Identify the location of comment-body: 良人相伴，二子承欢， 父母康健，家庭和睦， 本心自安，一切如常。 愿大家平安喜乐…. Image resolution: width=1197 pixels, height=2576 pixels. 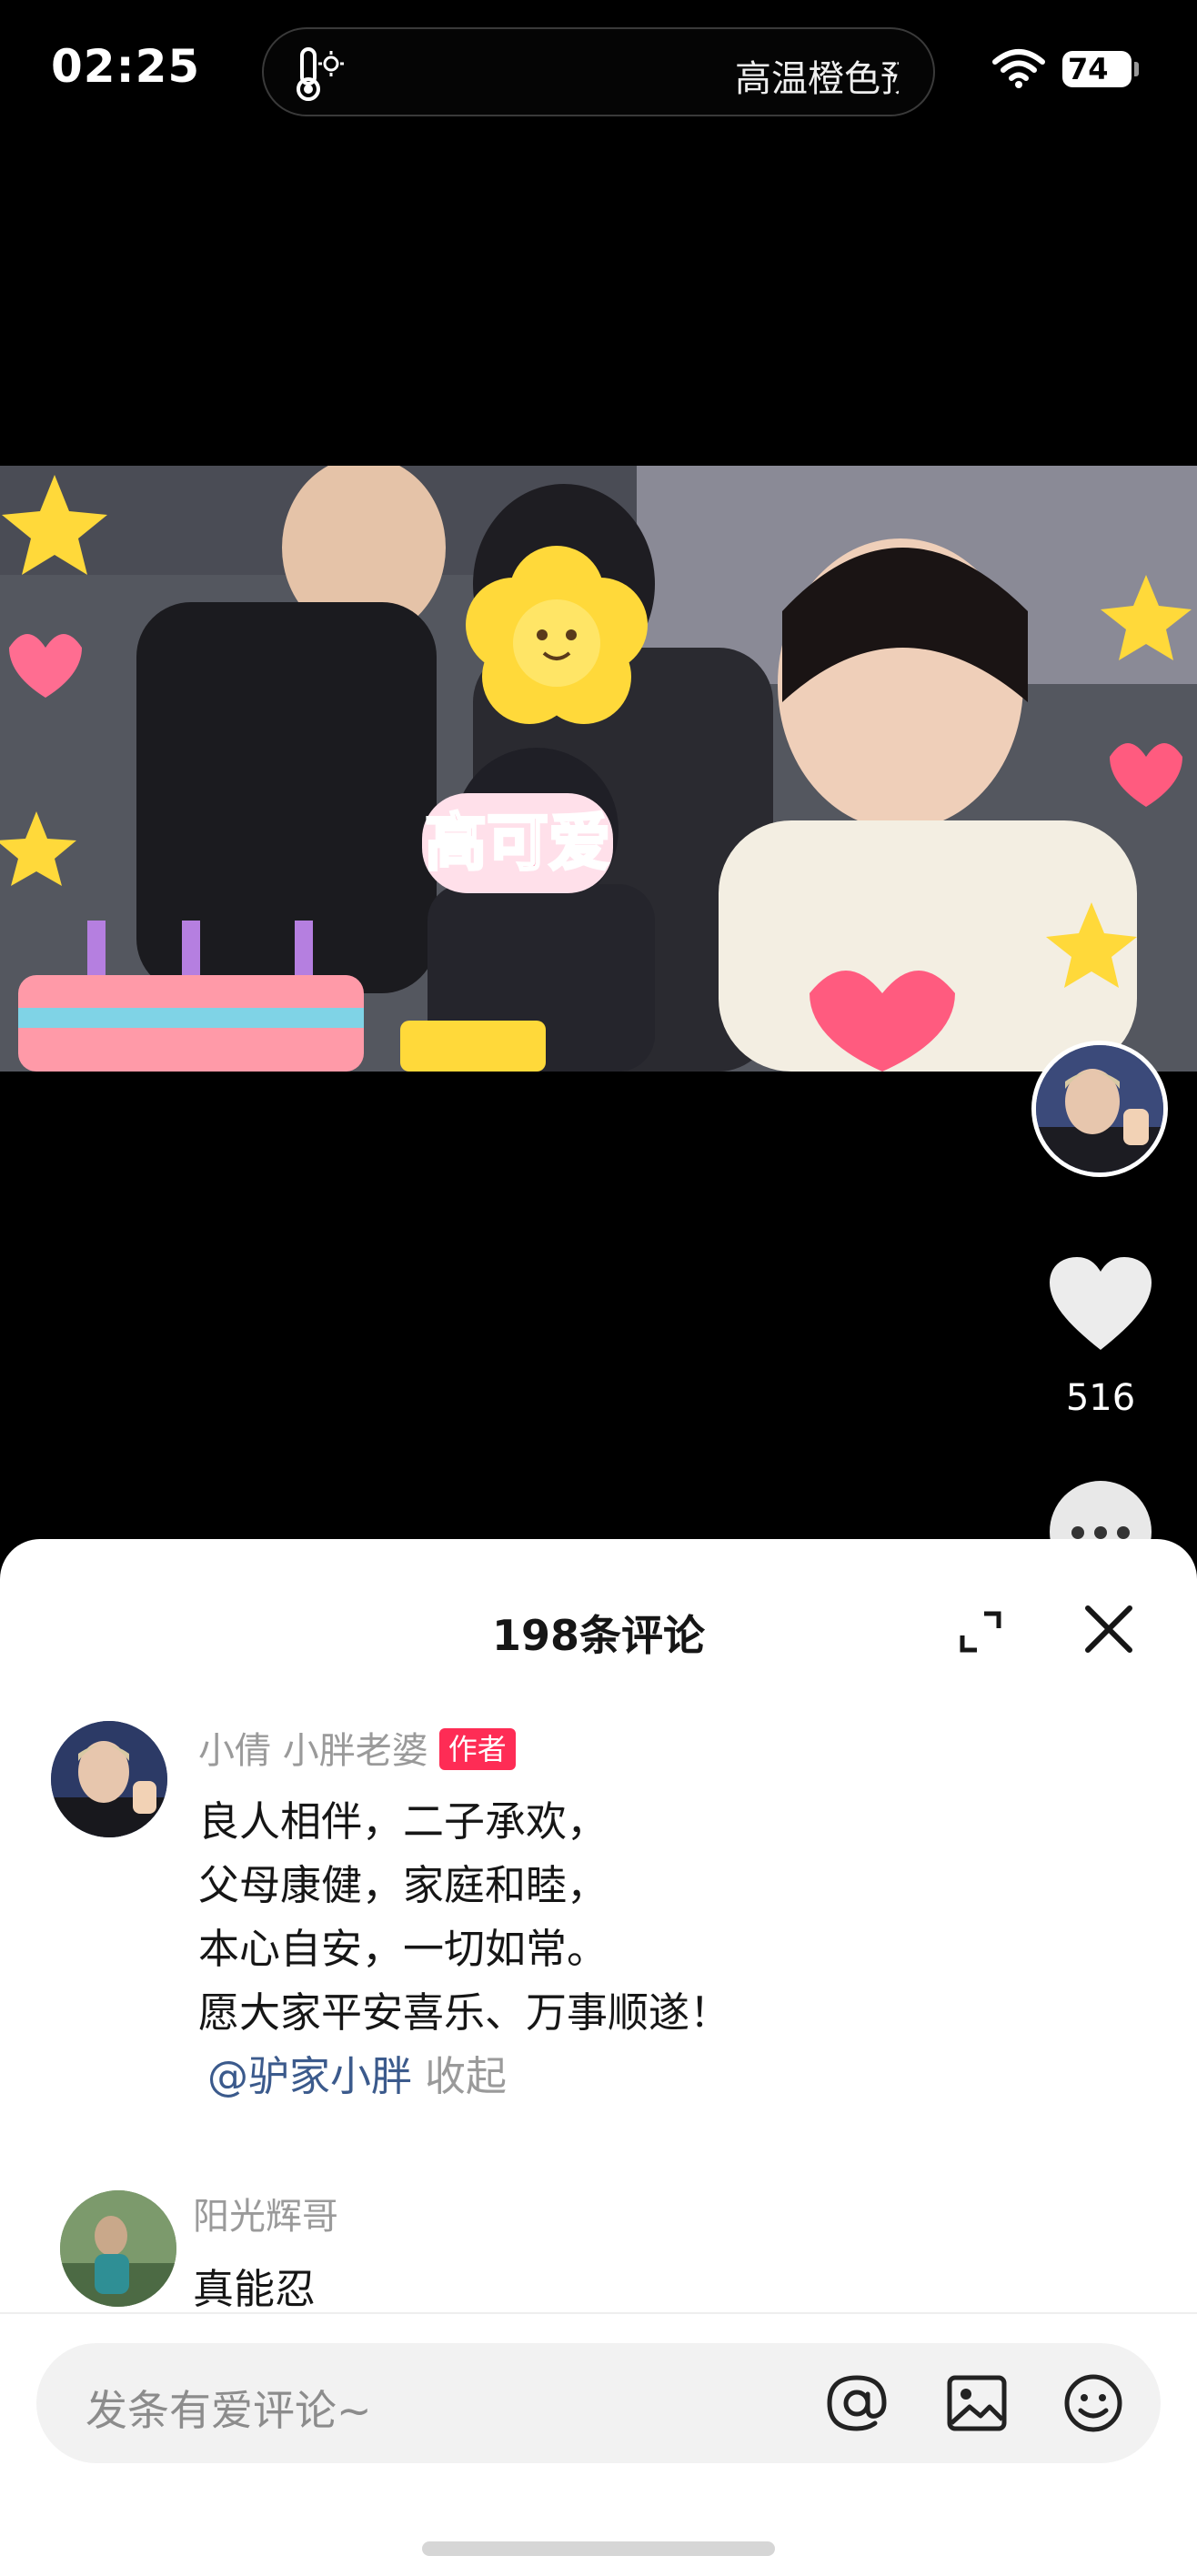
(464, 1949).